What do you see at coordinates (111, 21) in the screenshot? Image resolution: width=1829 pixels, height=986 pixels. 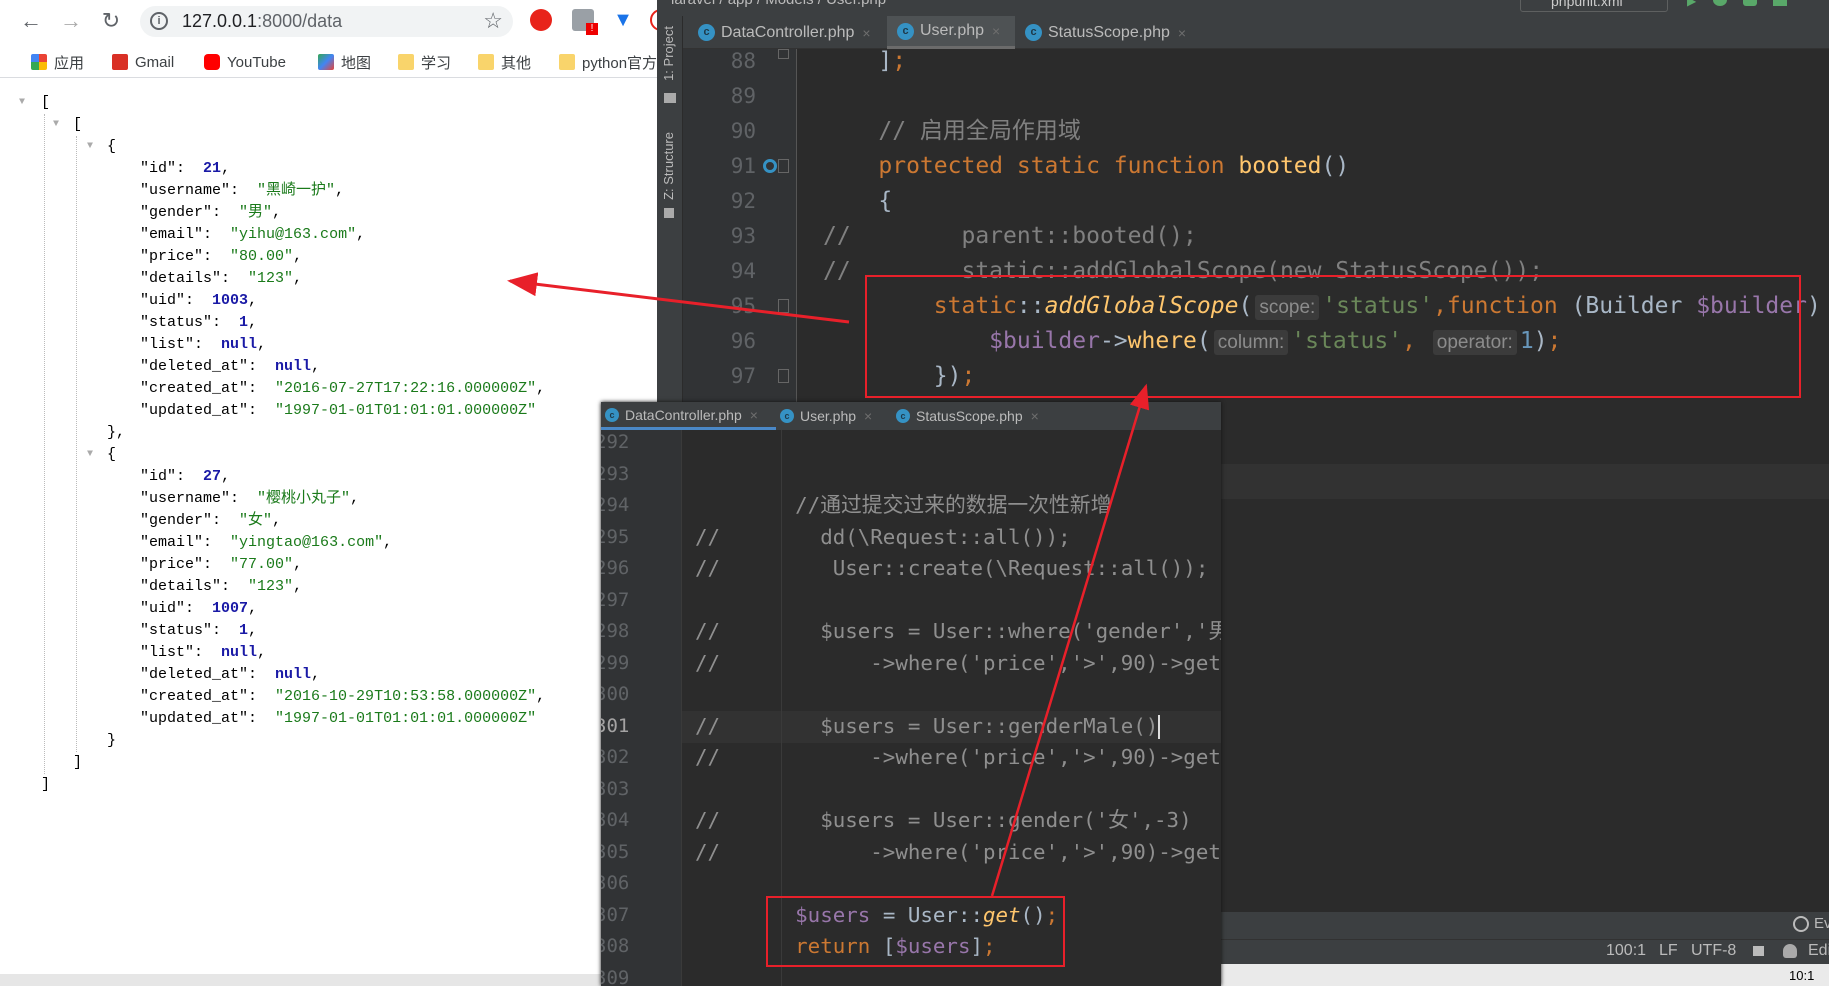 I see `reload-button: ↻` at bounding box center [111, 21].